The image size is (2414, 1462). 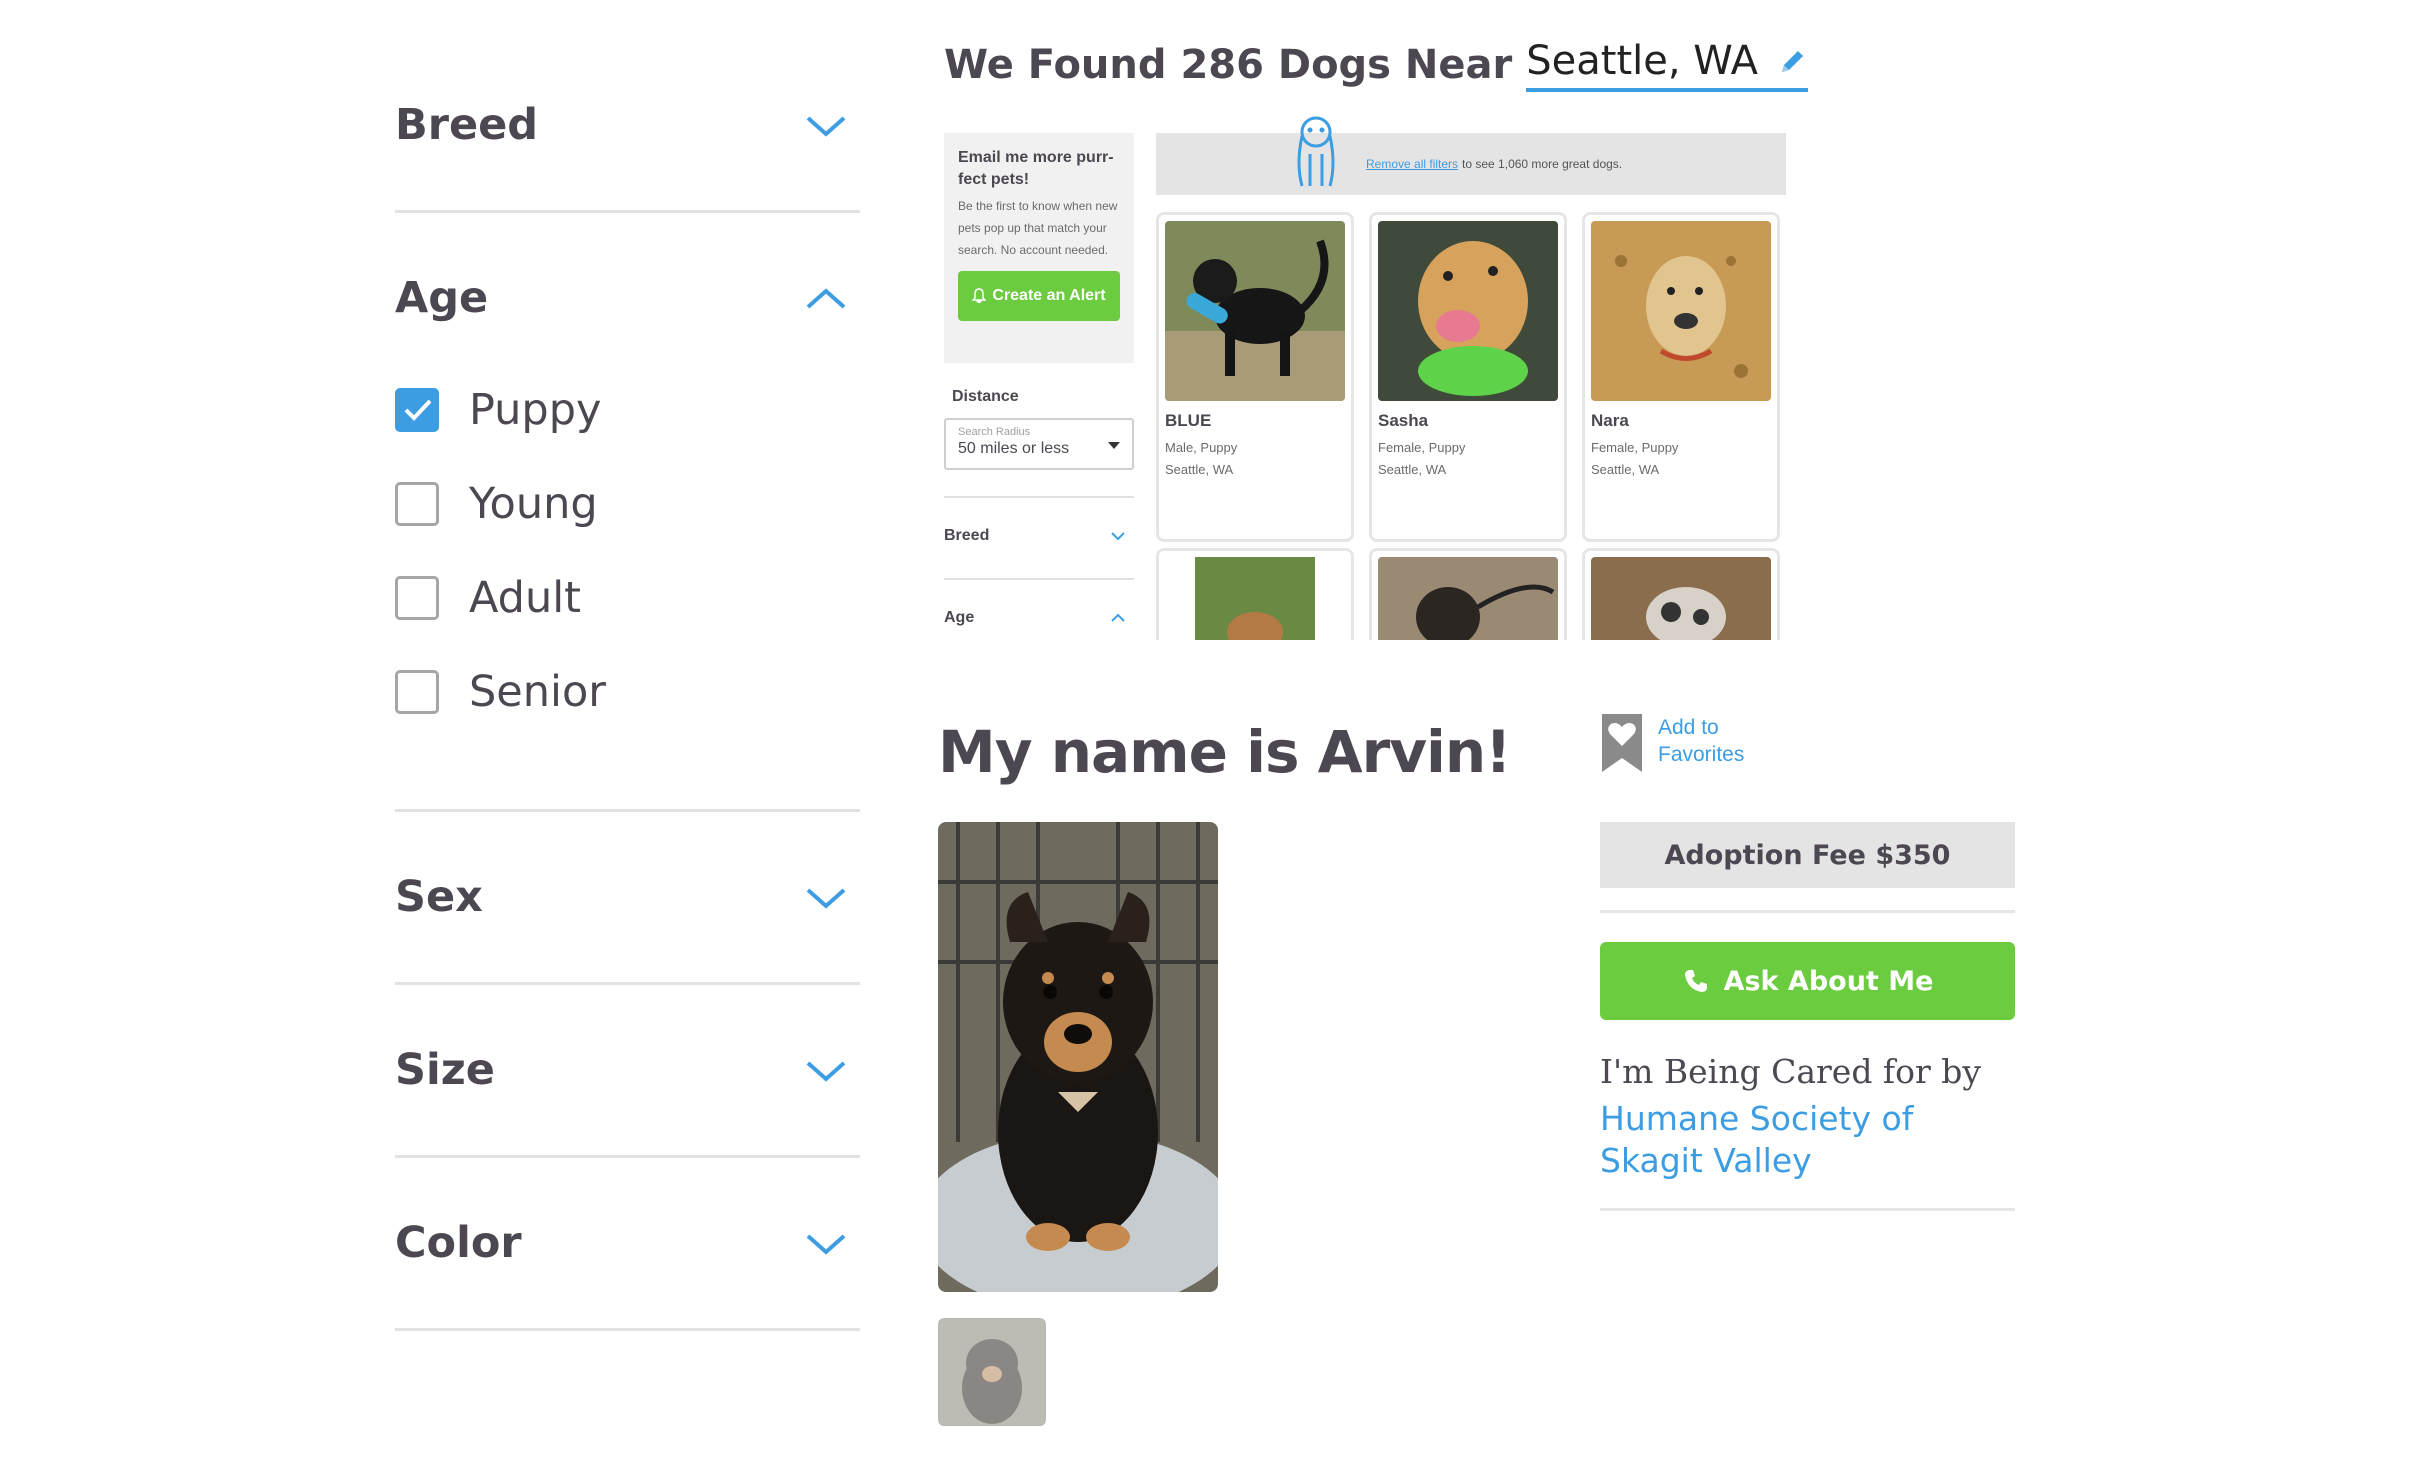 What do you see at coordinates (1807, 855) in the screenshot?
I see `adoption-fee: Adoption Fee $350` at bounding box center [1807, 855].